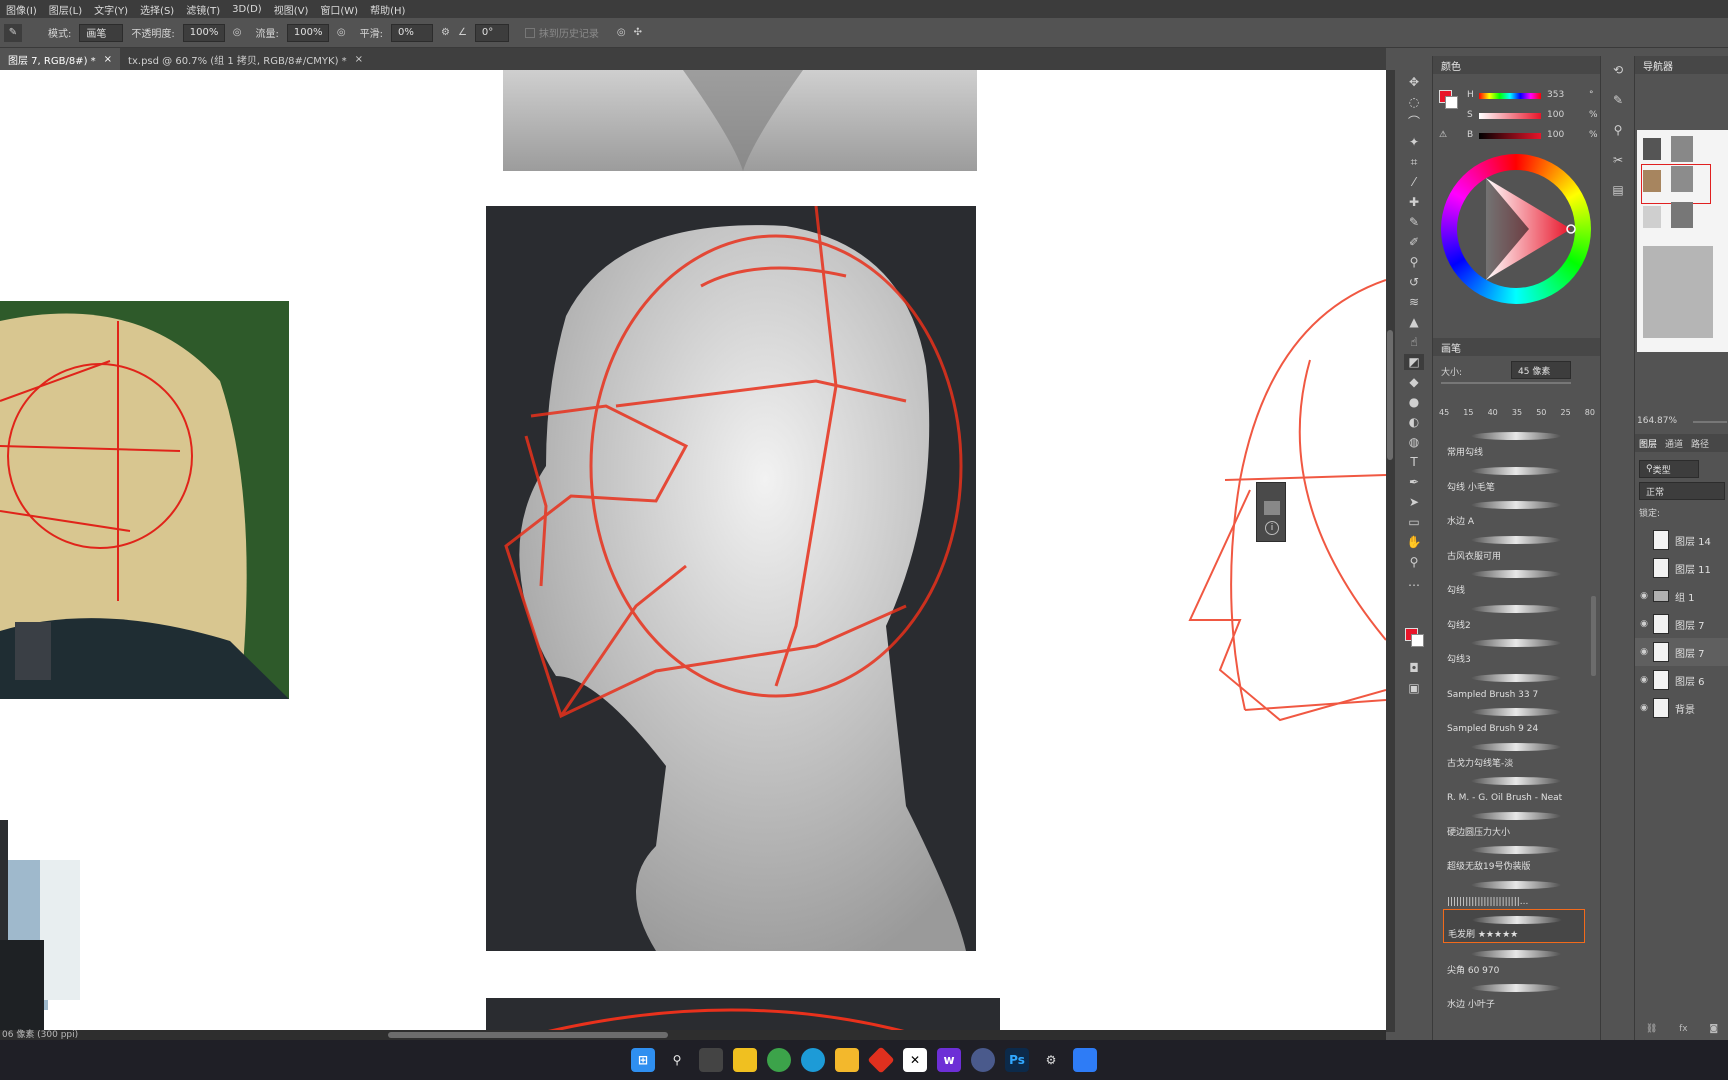  Describe the element at coordinates (1555, 115) in the screenshot. I see `saturation-value: 100` at that location.